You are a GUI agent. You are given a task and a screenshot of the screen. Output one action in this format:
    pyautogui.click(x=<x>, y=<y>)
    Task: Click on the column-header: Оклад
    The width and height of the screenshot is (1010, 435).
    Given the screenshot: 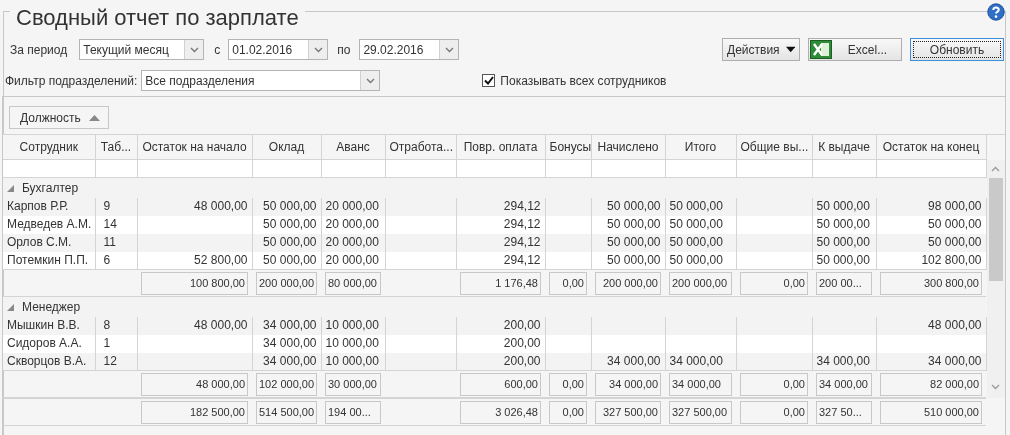 What is the action you would take?
    pyautogui.click(x=286, y=147)
    